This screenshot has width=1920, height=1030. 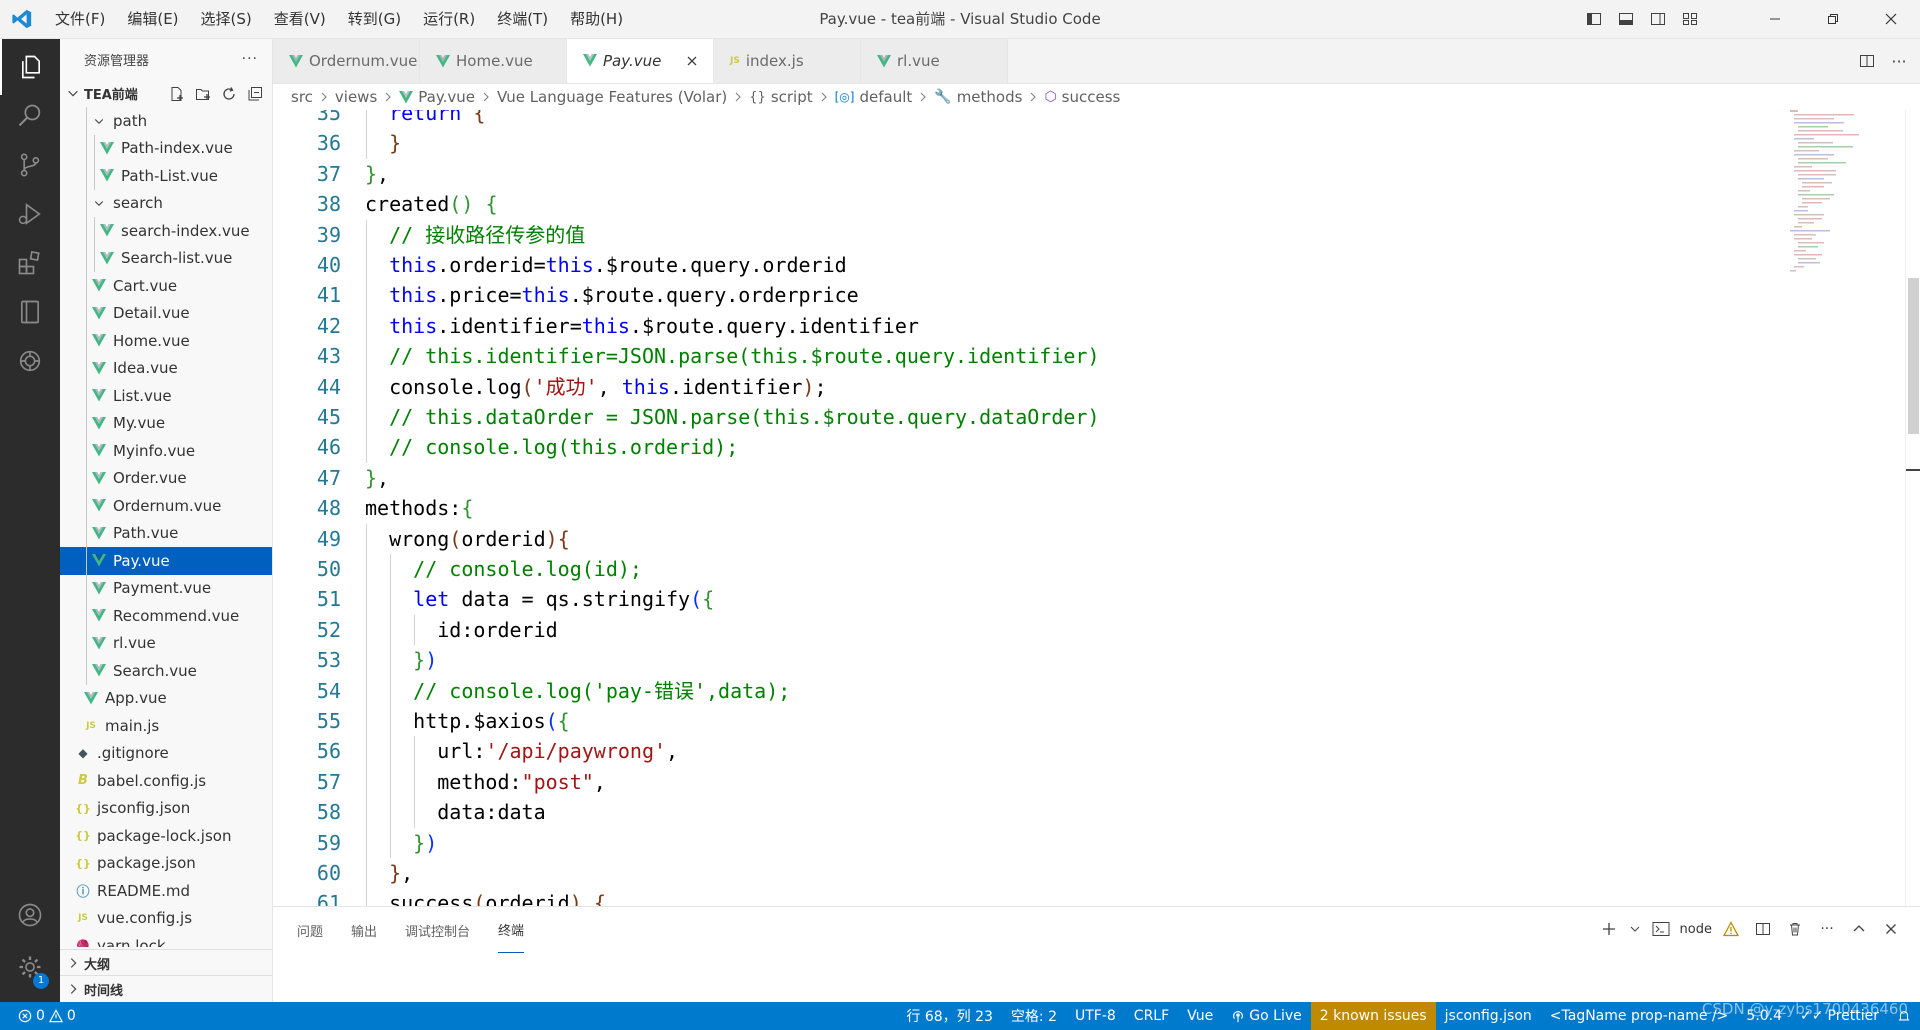 I want to click on jsconfig-status: jsconfig.json, so click(x=1488, y=1016).